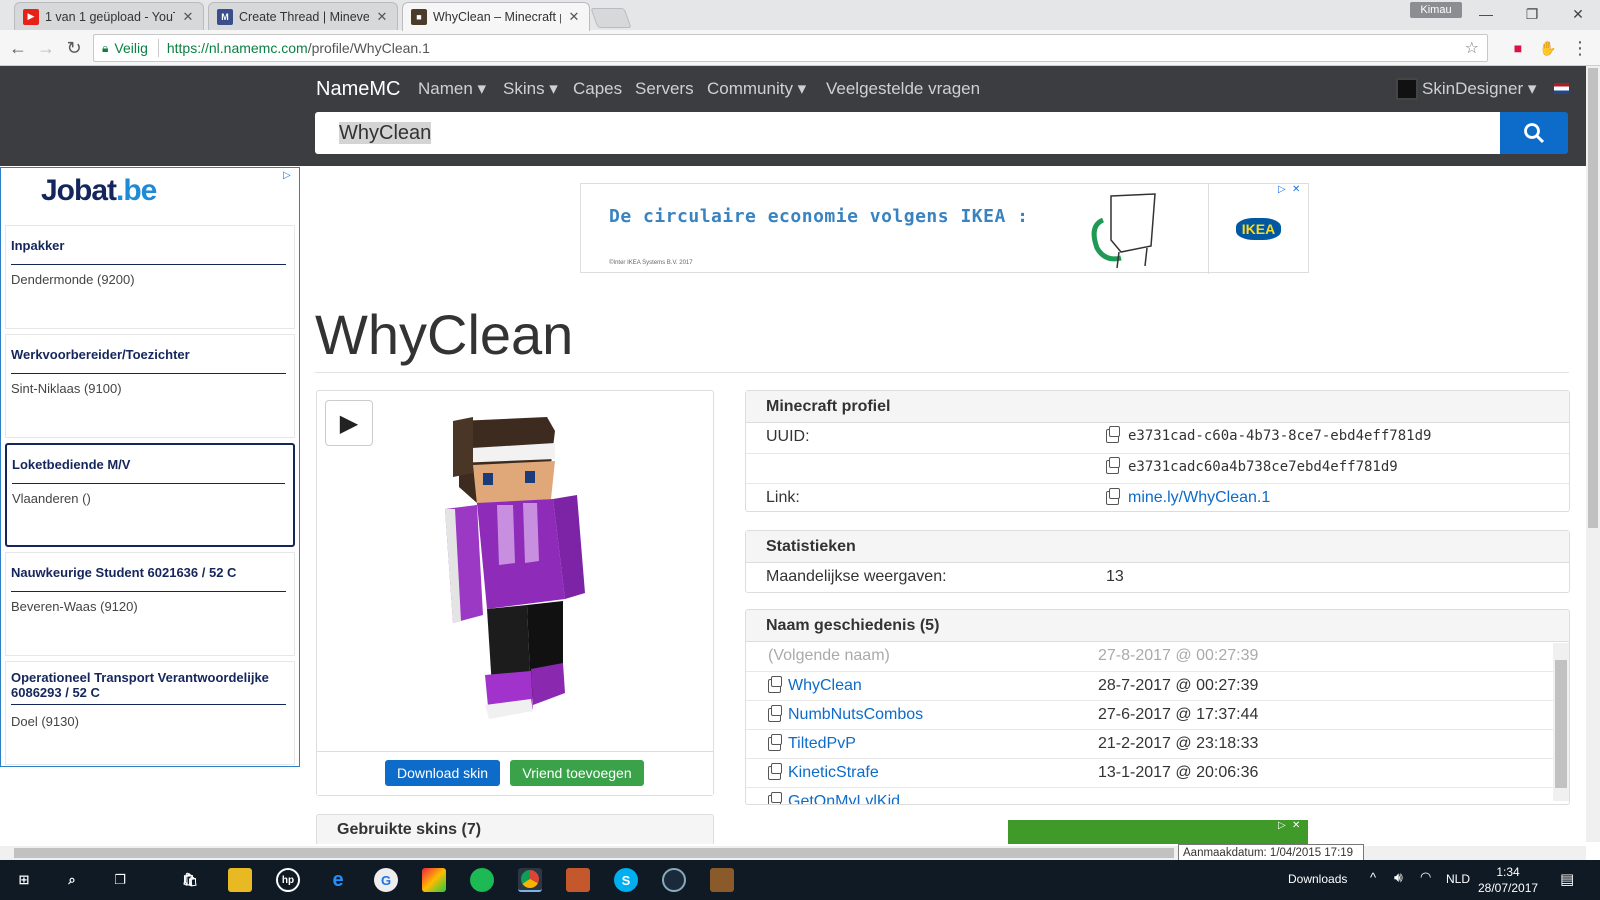 Image resolution: width=1600 pixels, height=900 pixels. What do you see at coordinates (903, 89) in the screenshot?
I see `nav-faq: Veelgestelde vragen` at bounding box center [903, 89].